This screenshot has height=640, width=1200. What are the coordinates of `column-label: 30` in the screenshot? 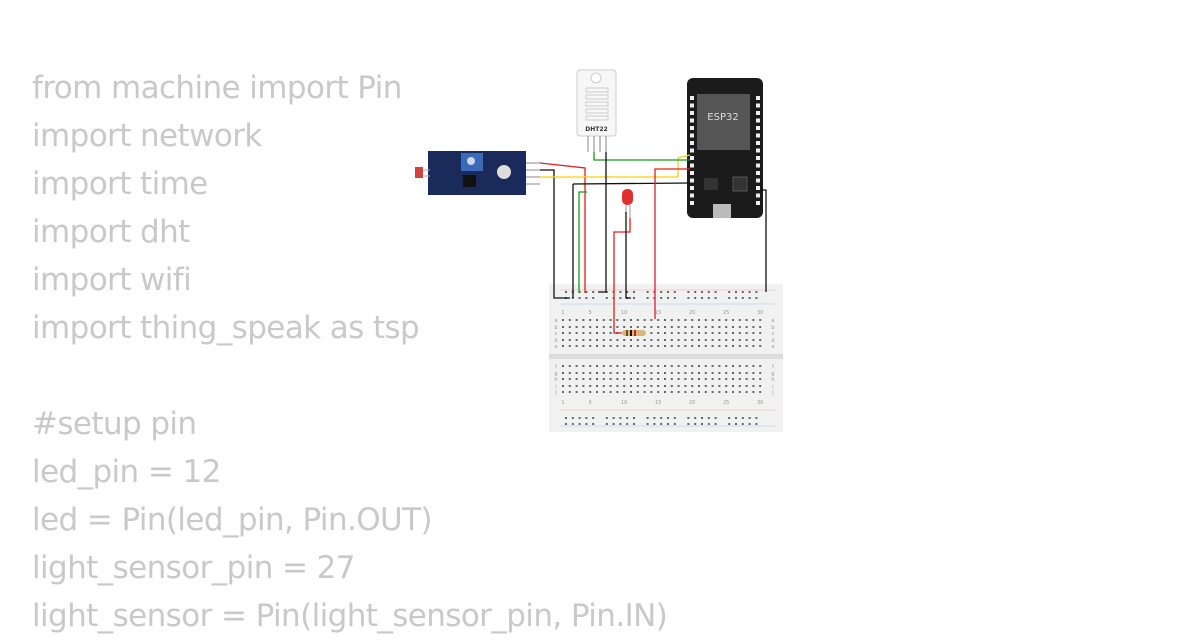 It's located at (760, 313).